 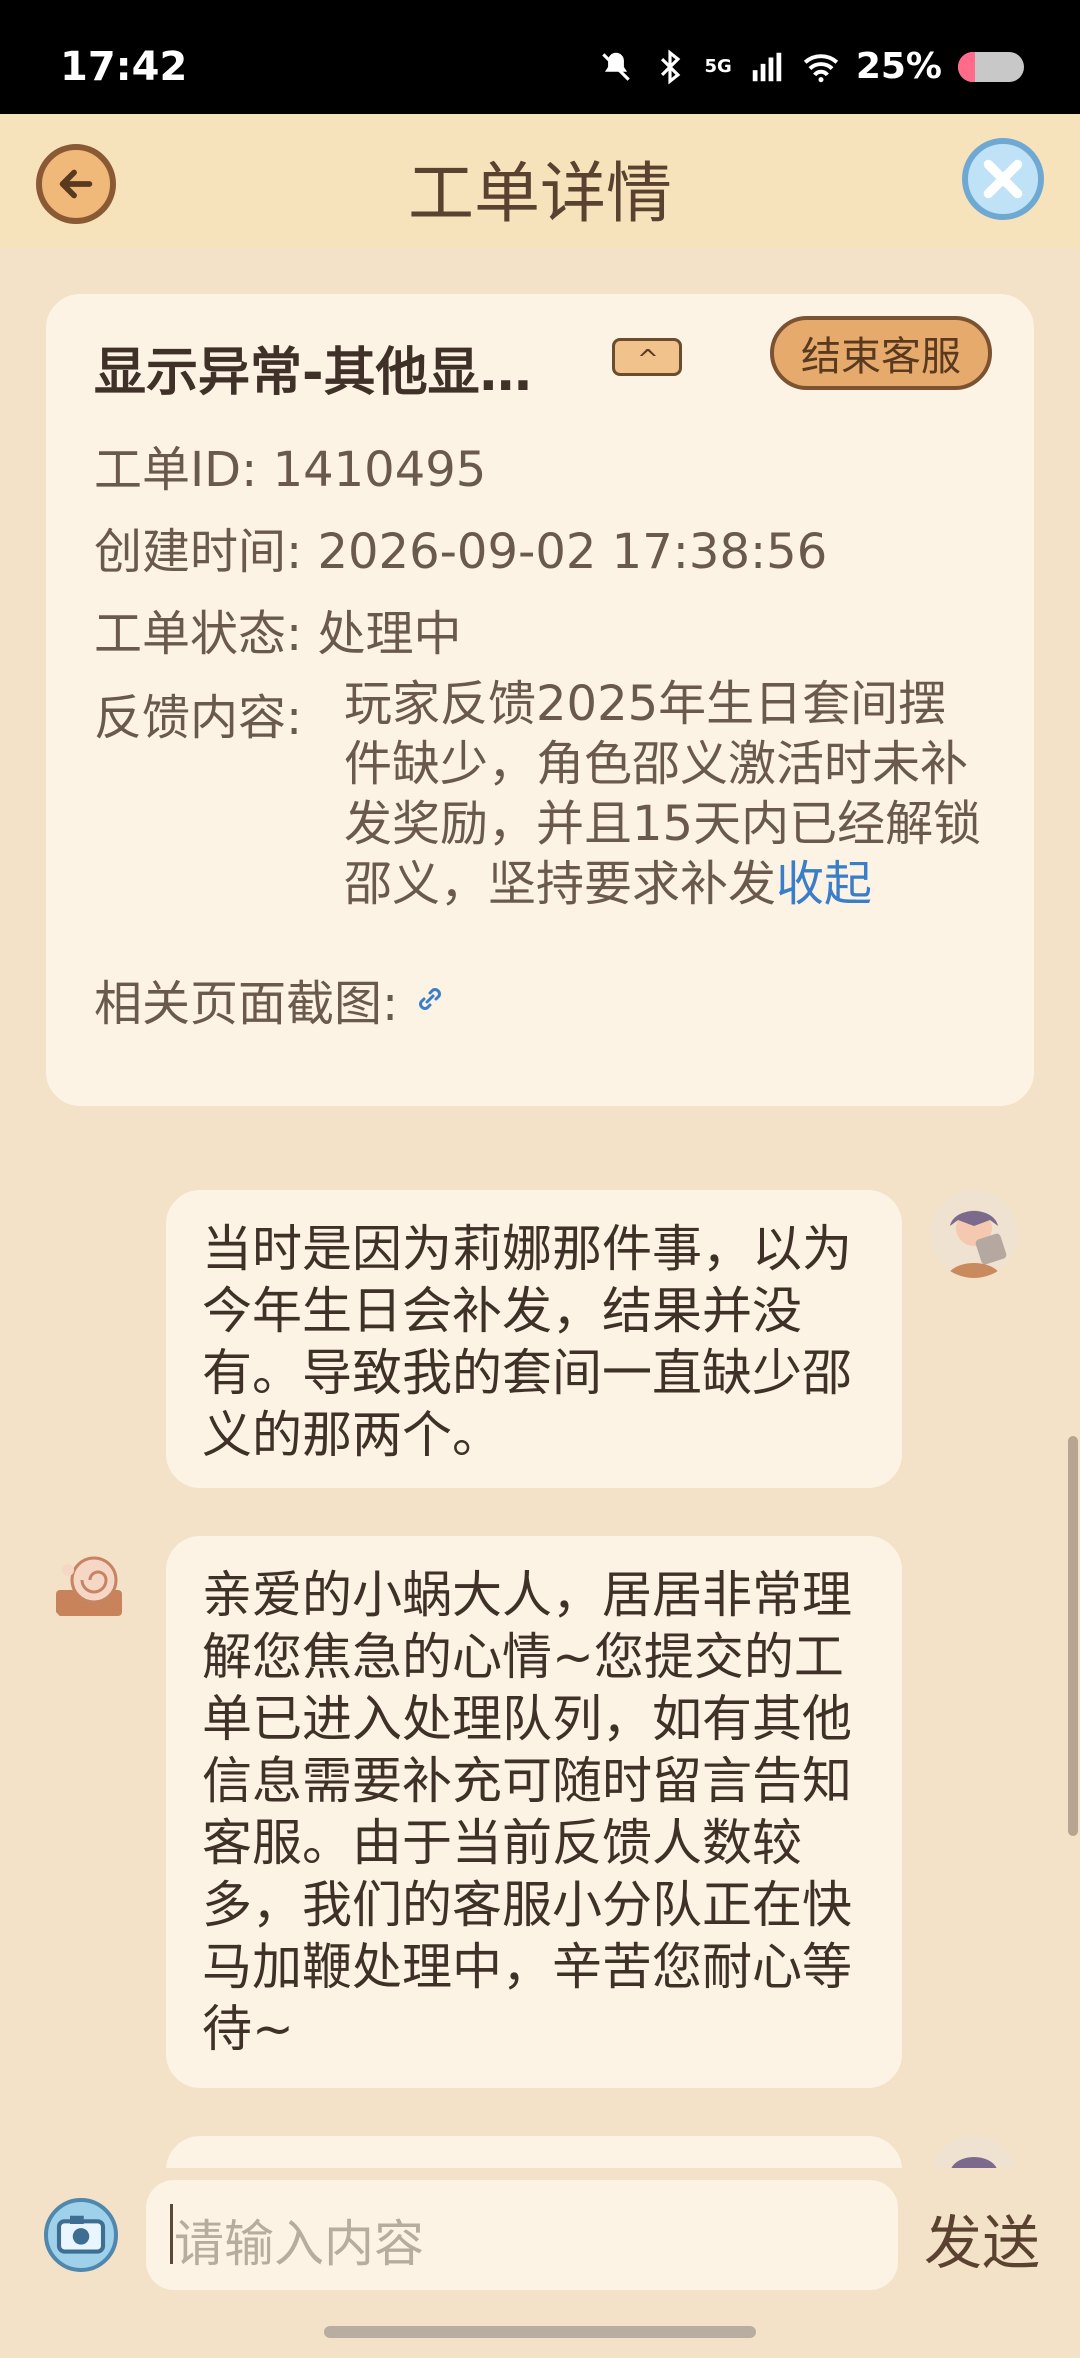 I want to click on signal-icon, so click(x=767, y=66).